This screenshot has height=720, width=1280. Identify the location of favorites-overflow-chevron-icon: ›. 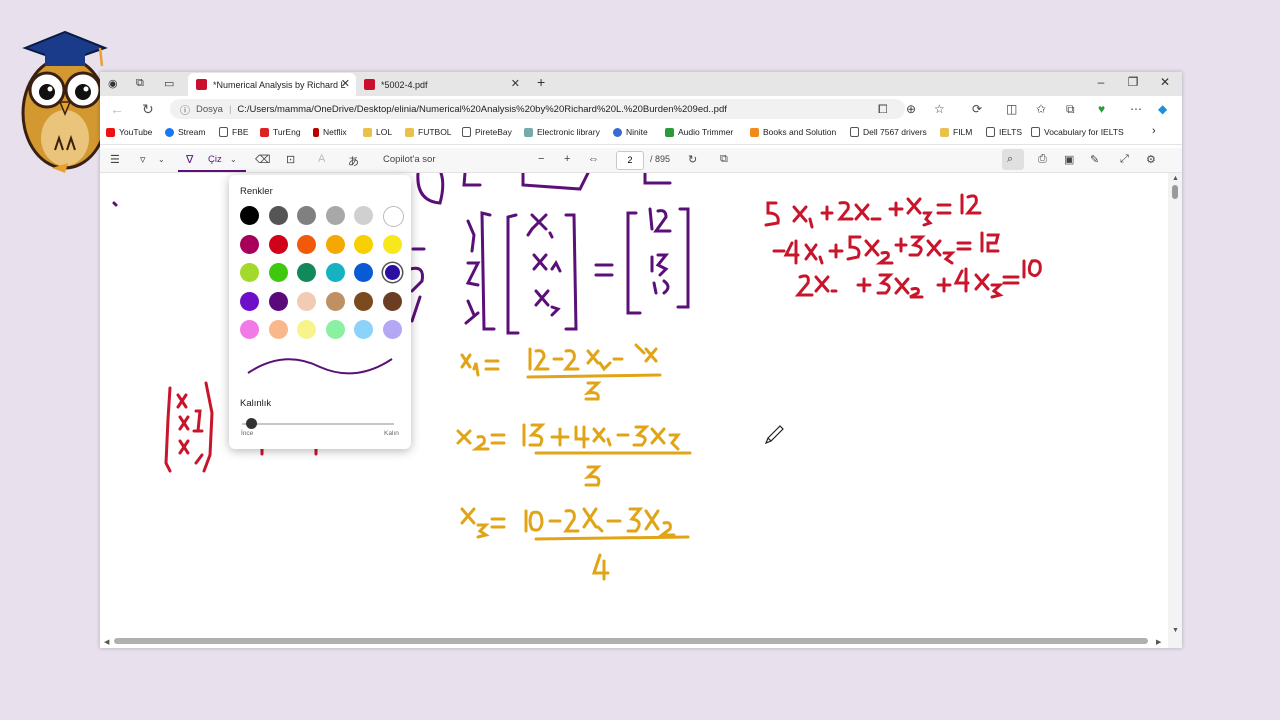
(1154, 131).